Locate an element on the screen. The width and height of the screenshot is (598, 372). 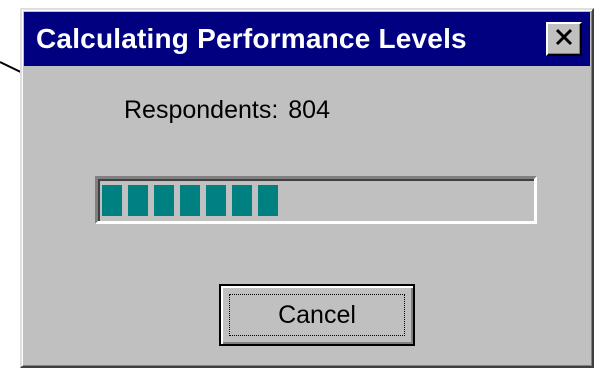
progress-bar is located at coordinates (316, 200).